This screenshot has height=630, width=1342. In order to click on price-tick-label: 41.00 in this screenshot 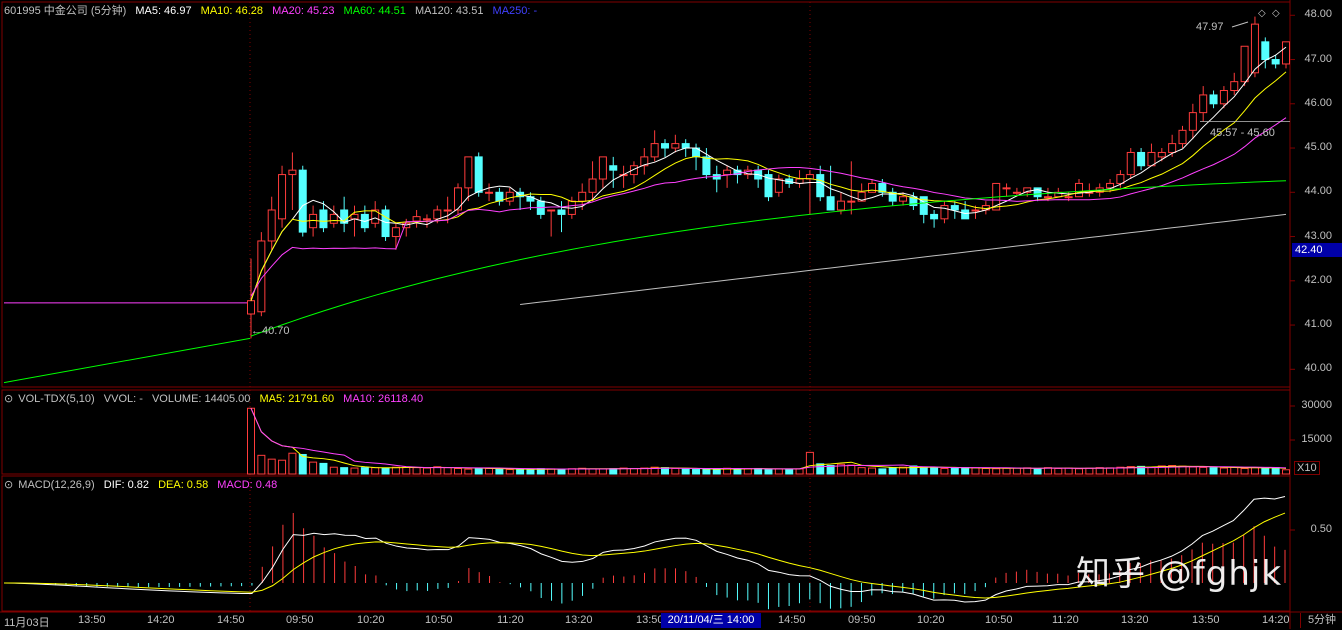, I will do `click(1318, 324)`.